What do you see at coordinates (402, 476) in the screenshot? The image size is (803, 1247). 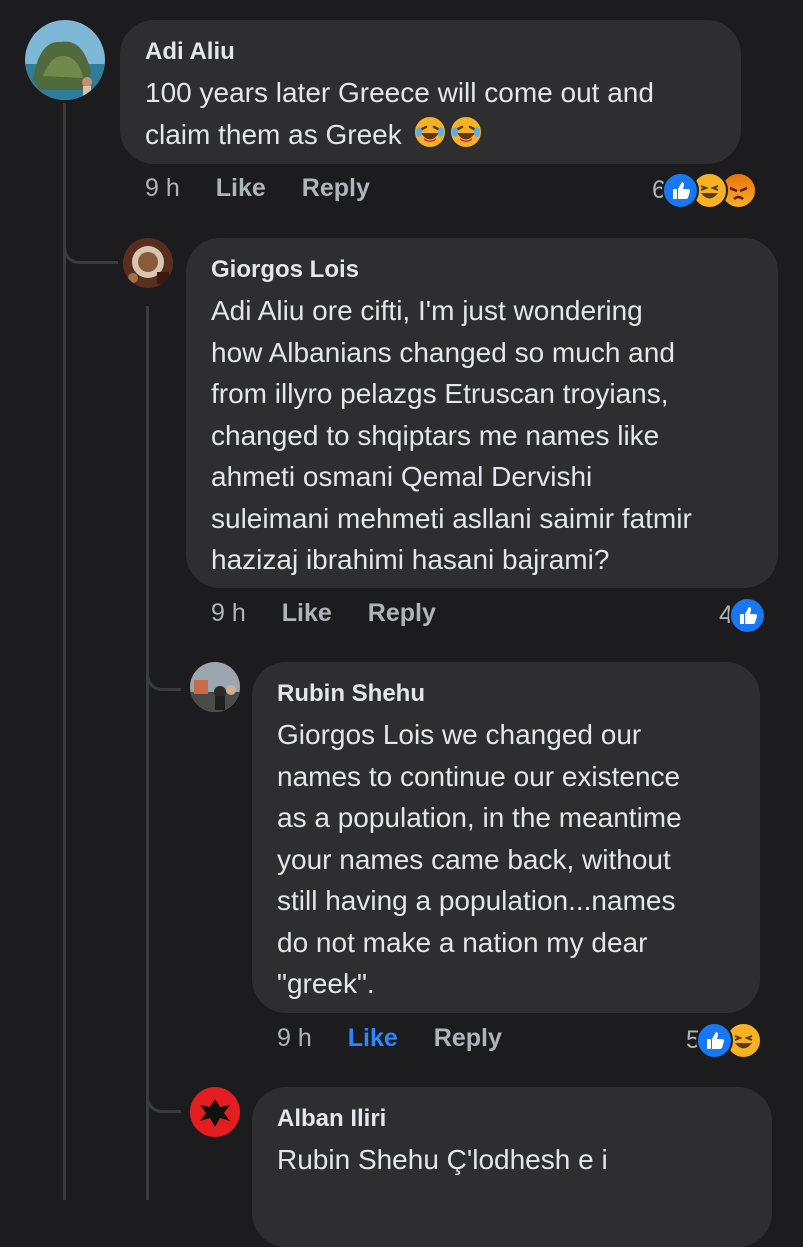 I see `comment-text-line: ahmeti osmani Qemal Dervishi` at bounding box center [402, 476].